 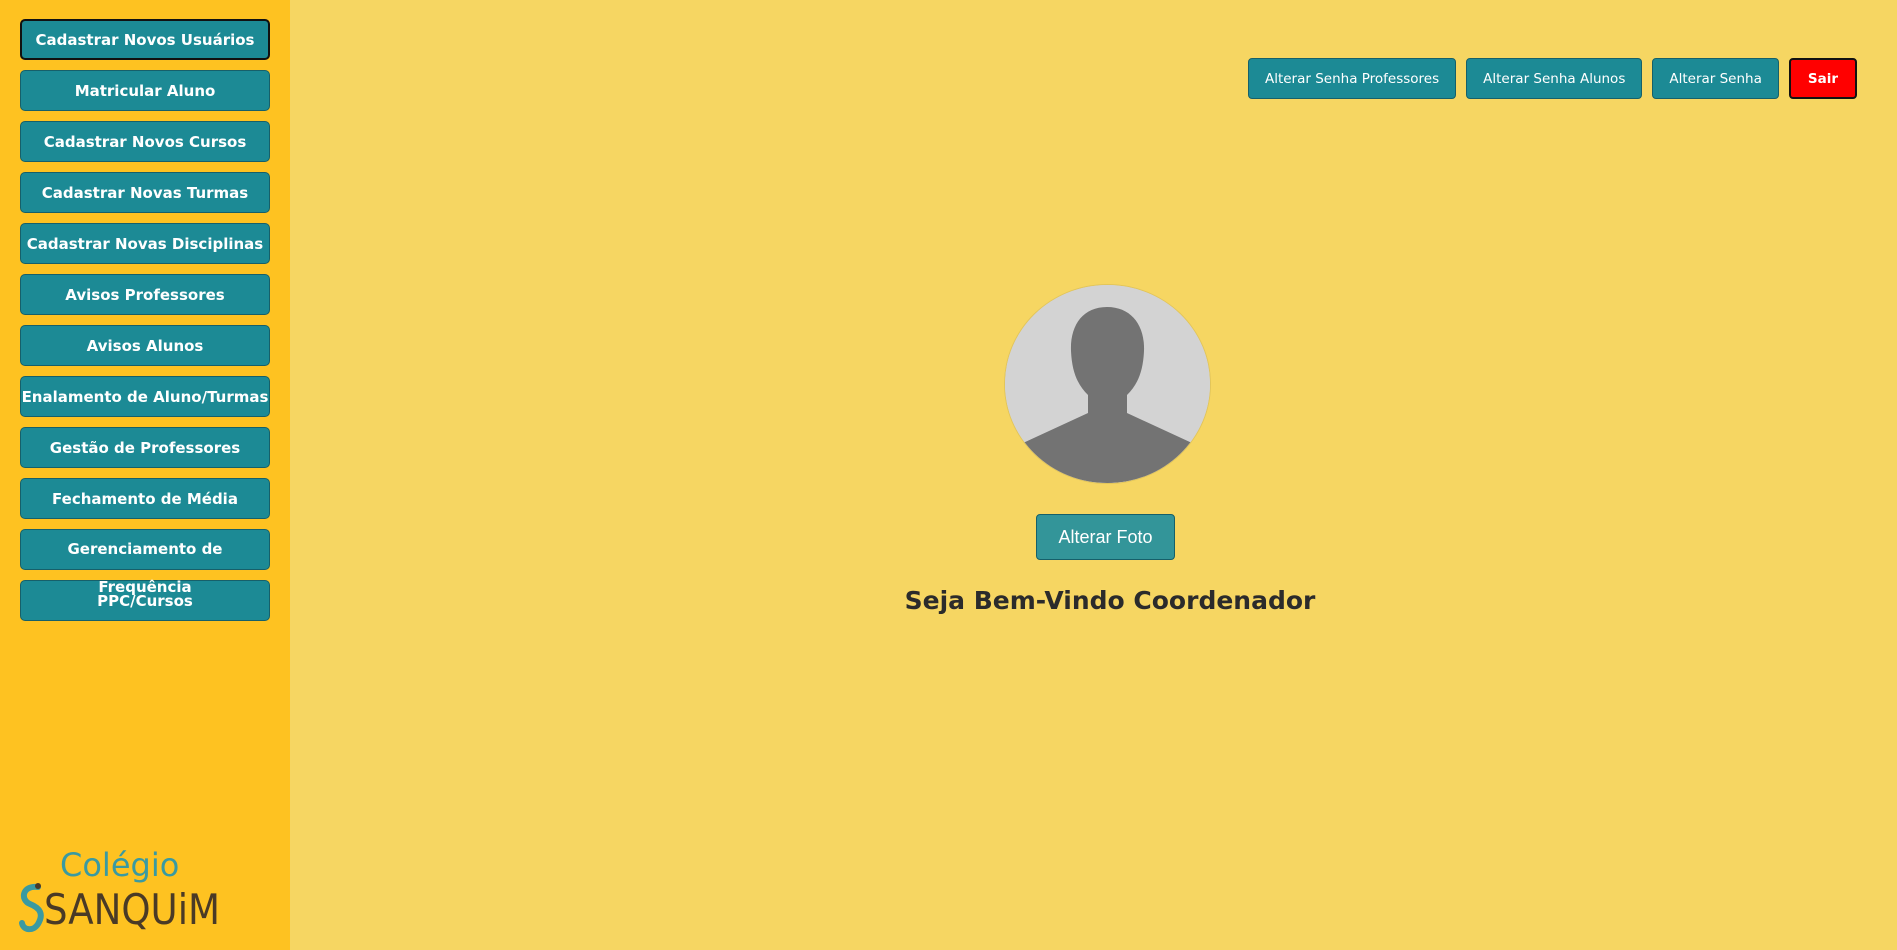 I want to click on sidebar-item-ppc-cursos: PPC/Cursos, so click(x=145, y=600).